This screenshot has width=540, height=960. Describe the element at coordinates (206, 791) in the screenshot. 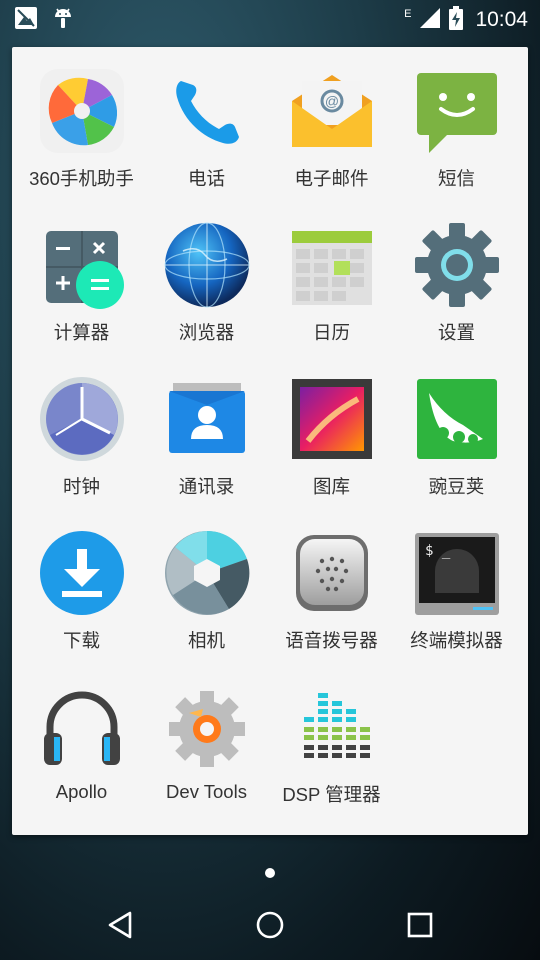

I see `app-label: Dev Tools` at that location.